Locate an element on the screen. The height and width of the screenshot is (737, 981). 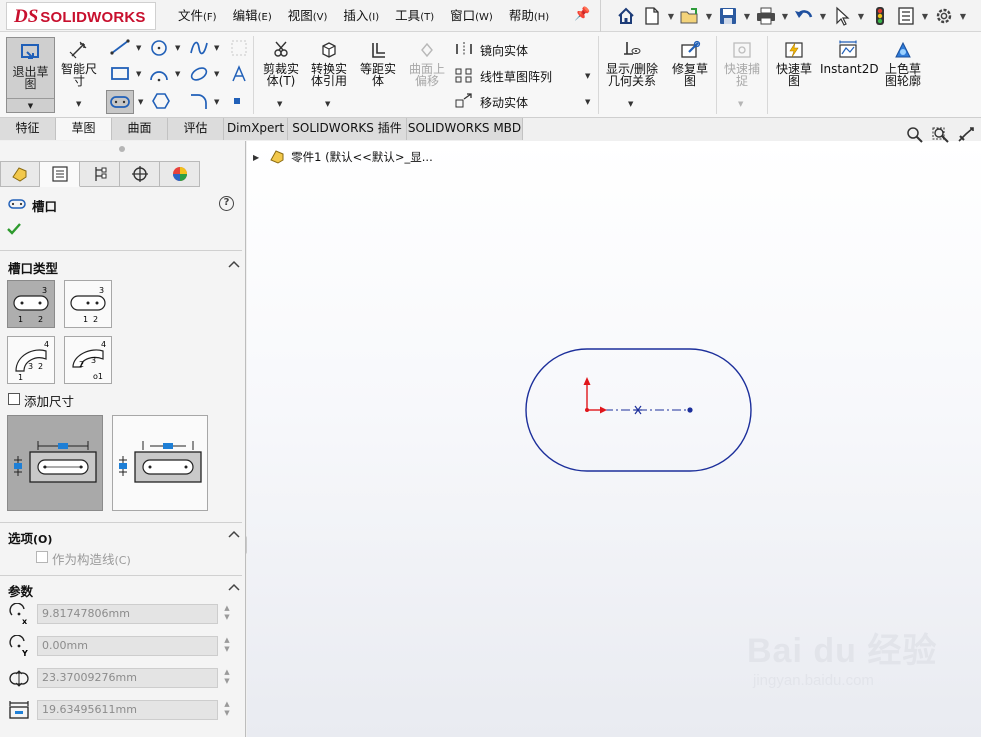
pin-menu-icon: 📌 is located at coordinates (582, 14).